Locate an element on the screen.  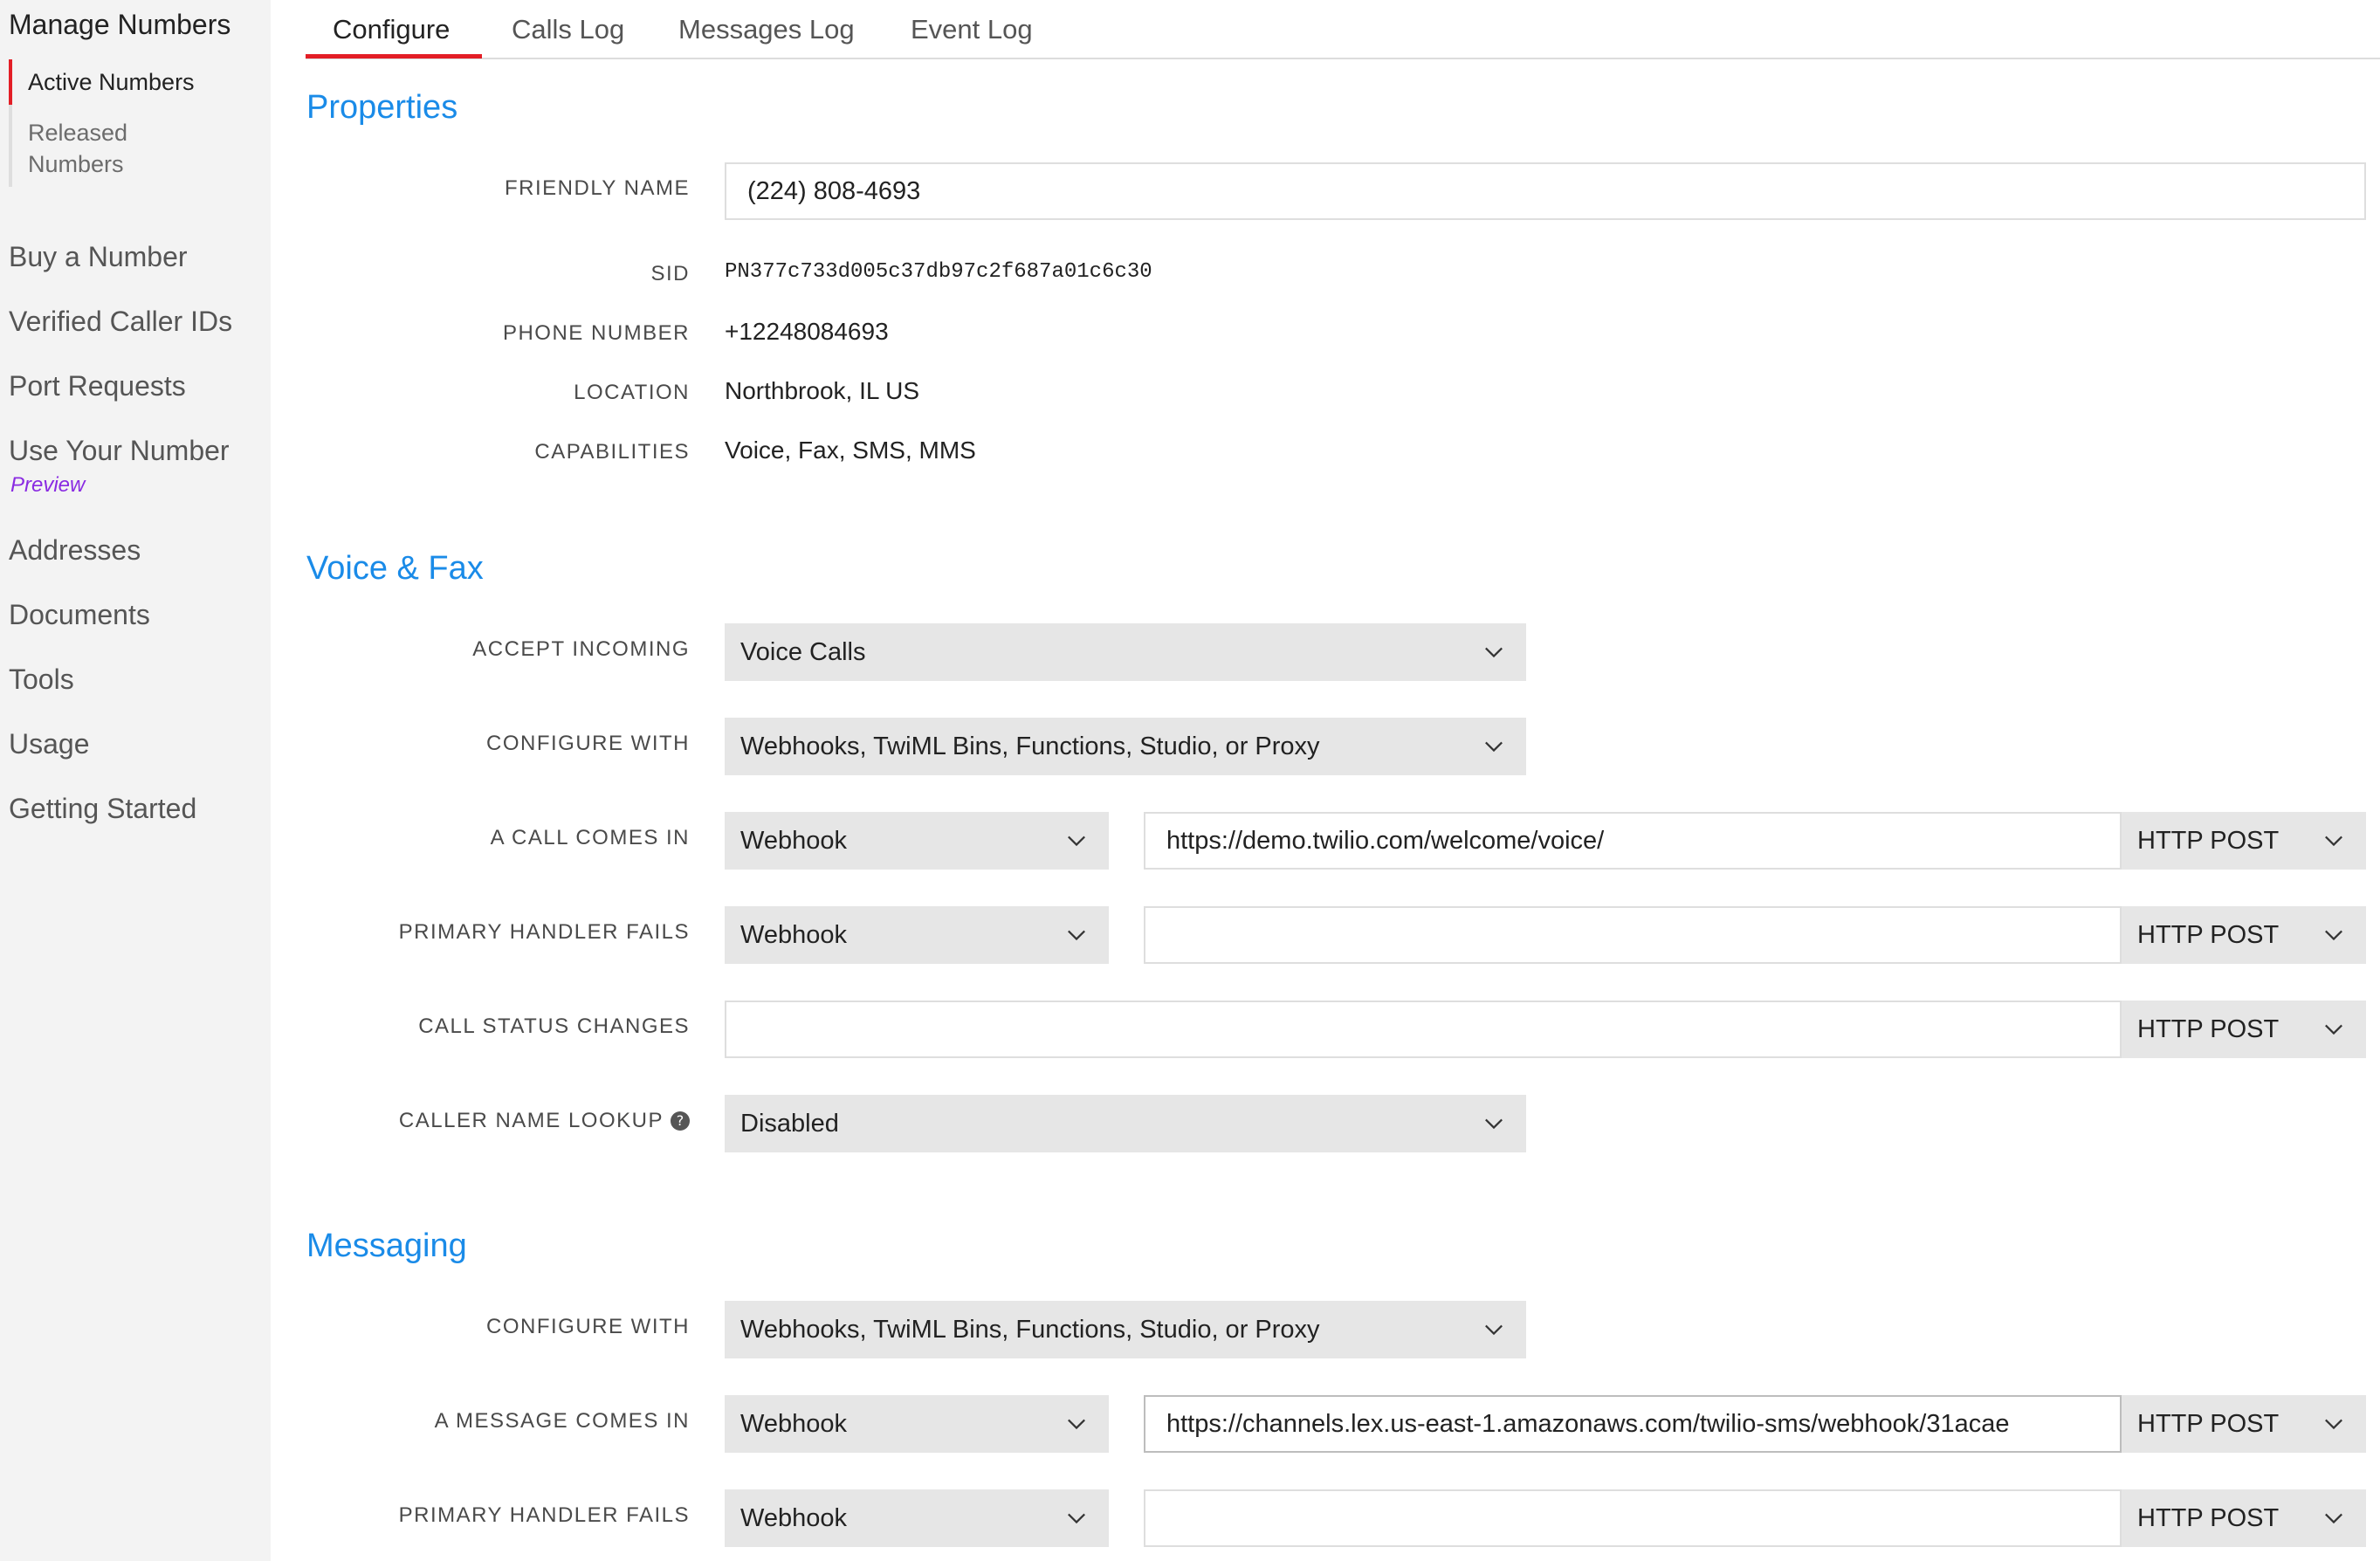
friendly-name-label: FRIENDLY NAME is located at coordinates (597, 188).